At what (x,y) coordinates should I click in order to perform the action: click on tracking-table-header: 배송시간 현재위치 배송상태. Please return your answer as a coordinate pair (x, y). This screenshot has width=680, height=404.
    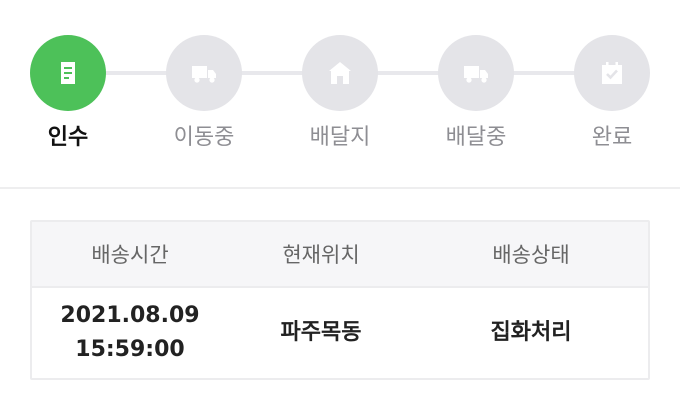
    Looking at the image, I should click on (340, 255).